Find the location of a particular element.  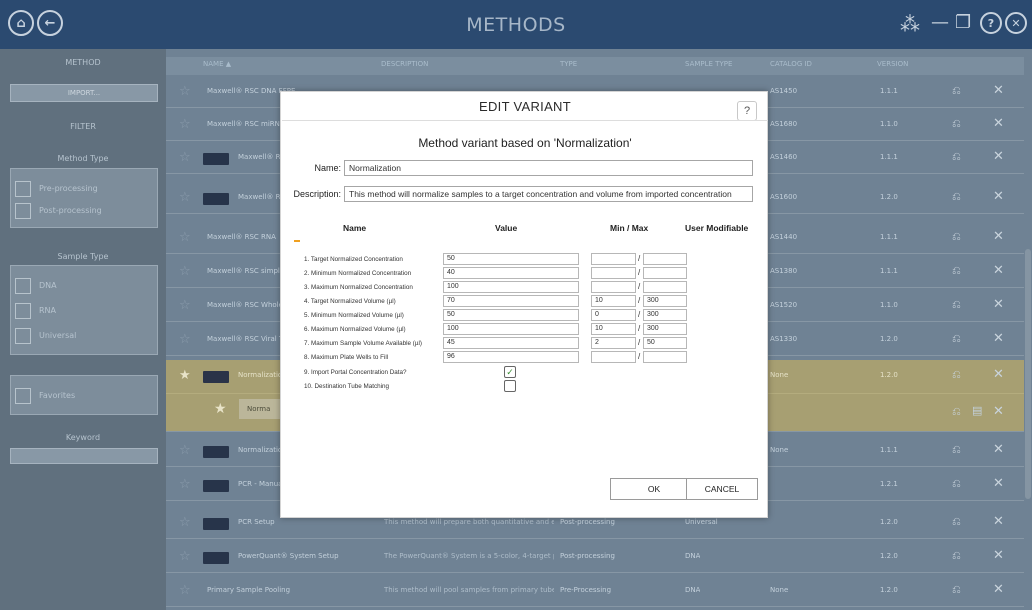

param-value-input: 45 is located at coordinates (511, 343).